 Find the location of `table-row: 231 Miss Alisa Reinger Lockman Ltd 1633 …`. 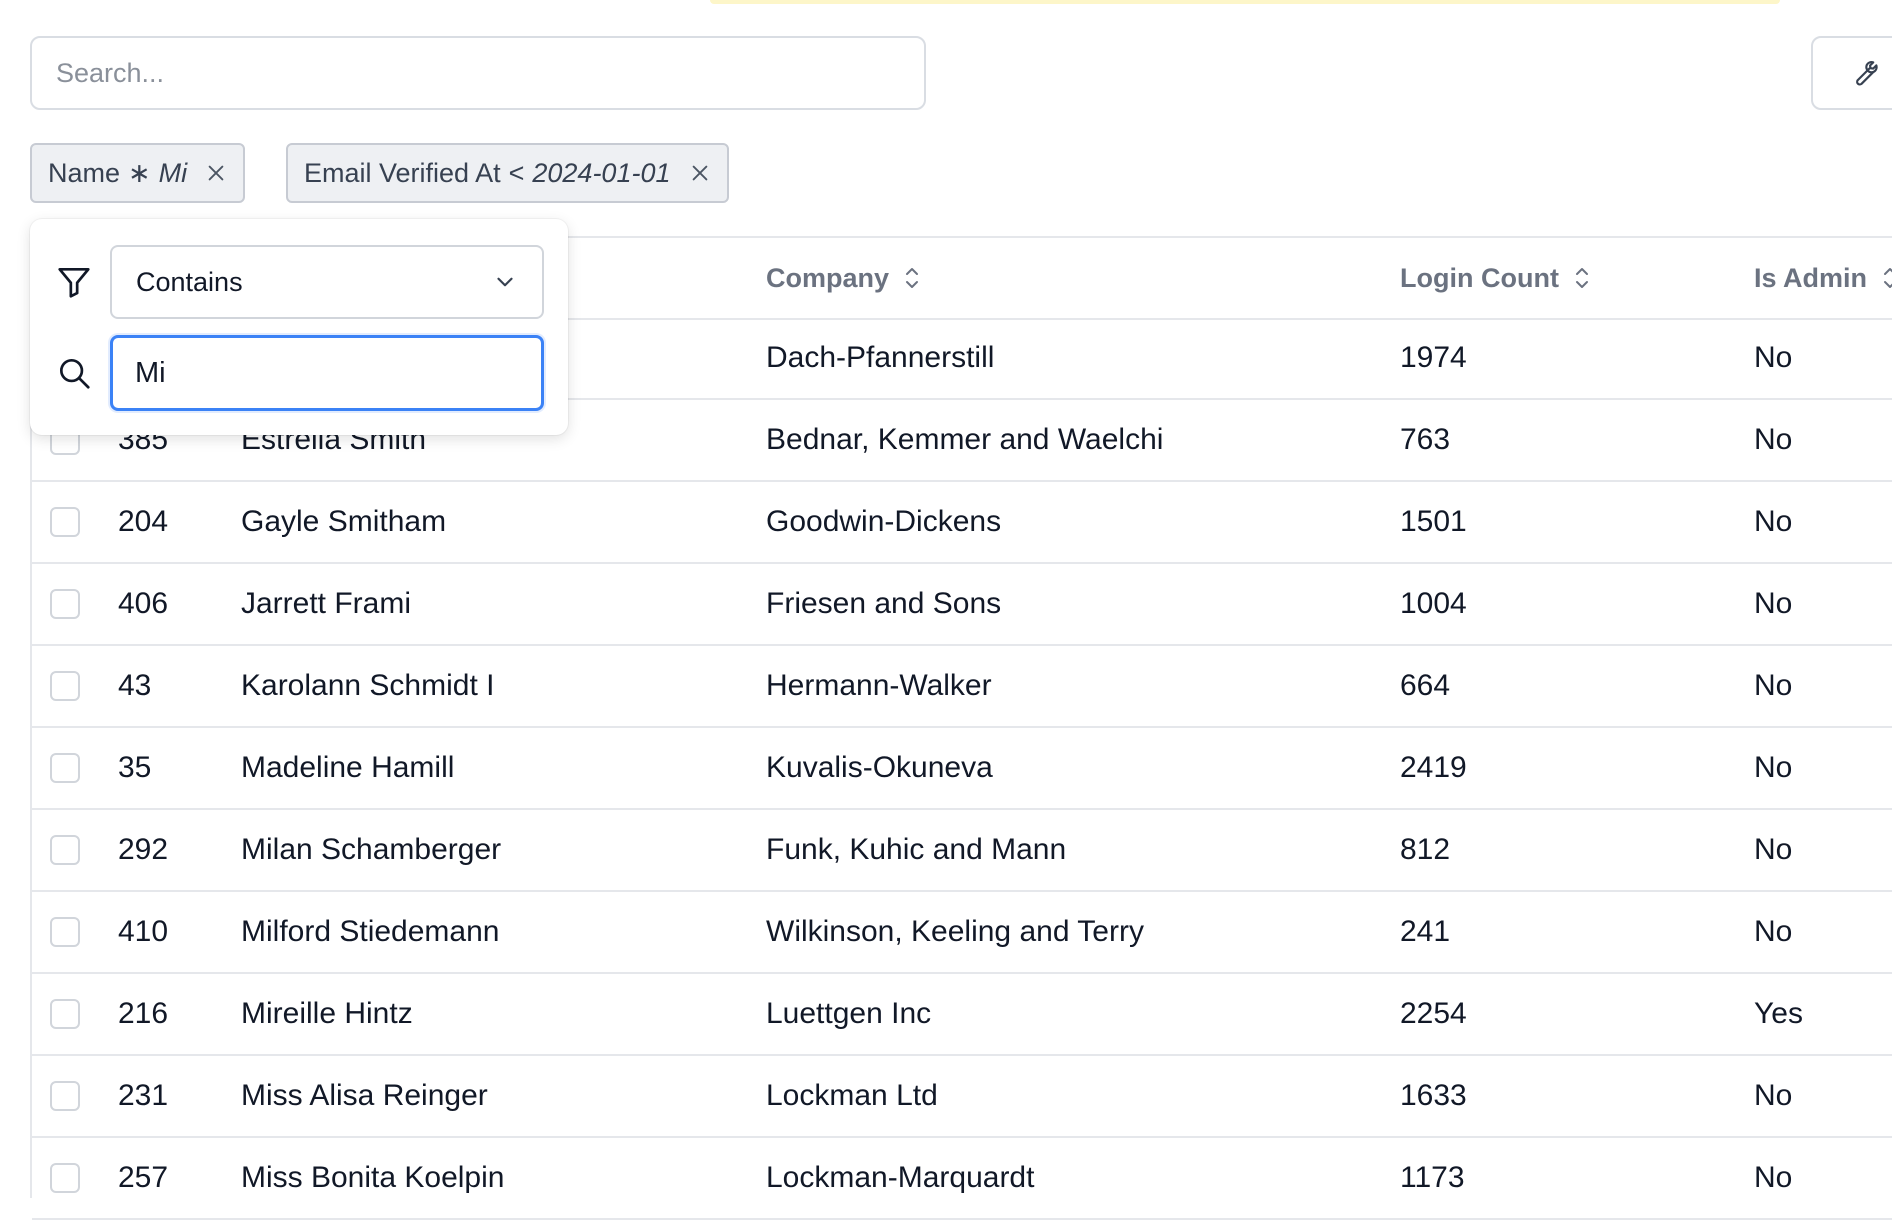

table-row: 231 Miss Alisa Reinger Lockman Ltd 1633 … is located at coordinates (962, 1097).